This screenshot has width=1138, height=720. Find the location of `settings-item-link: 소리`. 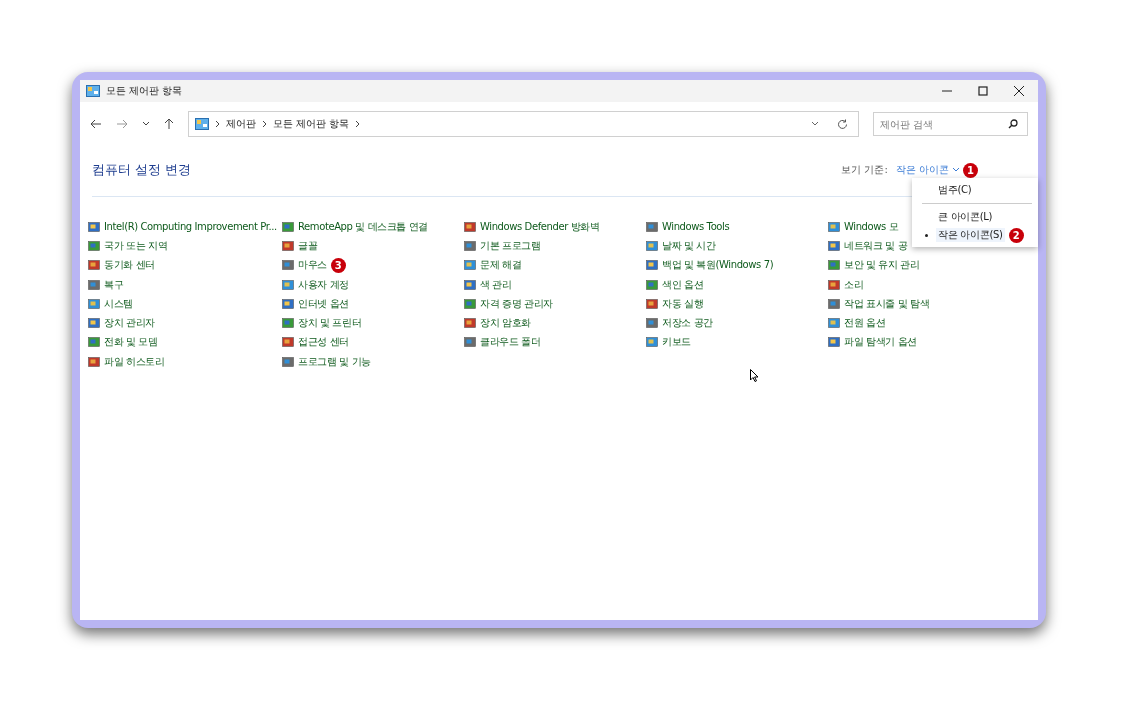

settings-item-link: 소리 is located at coordinates (854, 284).